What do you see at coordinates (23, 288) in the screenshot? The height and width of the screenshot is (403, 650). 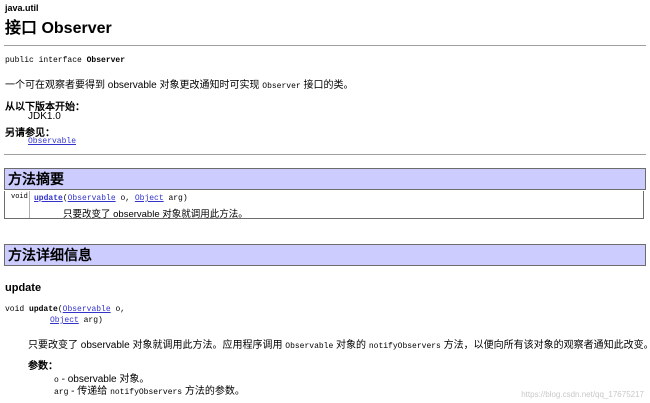 I see `method-name: update` at bounding box center [23, 288].